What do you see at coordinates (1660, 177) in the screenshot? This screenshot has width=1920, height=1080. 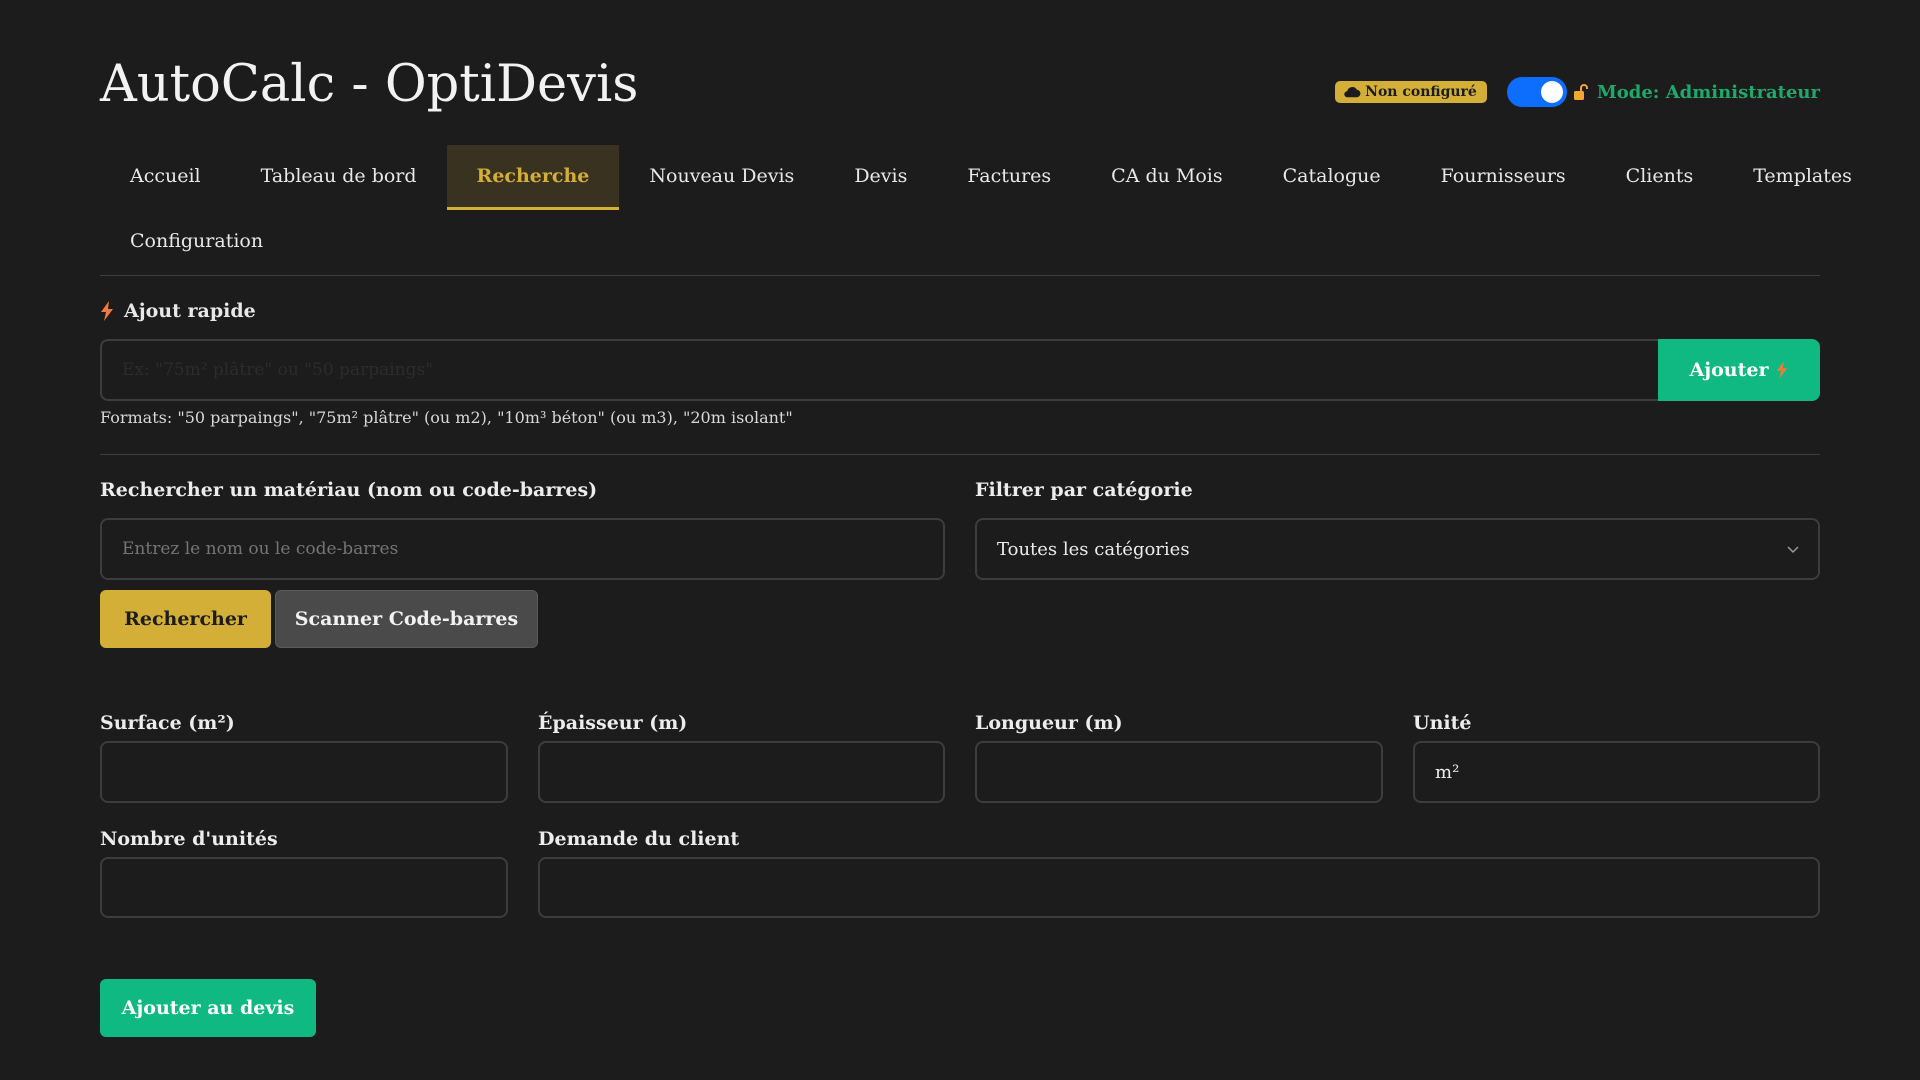 I see `nav-item-clients: Clients` at bounding box center [1660, 177].